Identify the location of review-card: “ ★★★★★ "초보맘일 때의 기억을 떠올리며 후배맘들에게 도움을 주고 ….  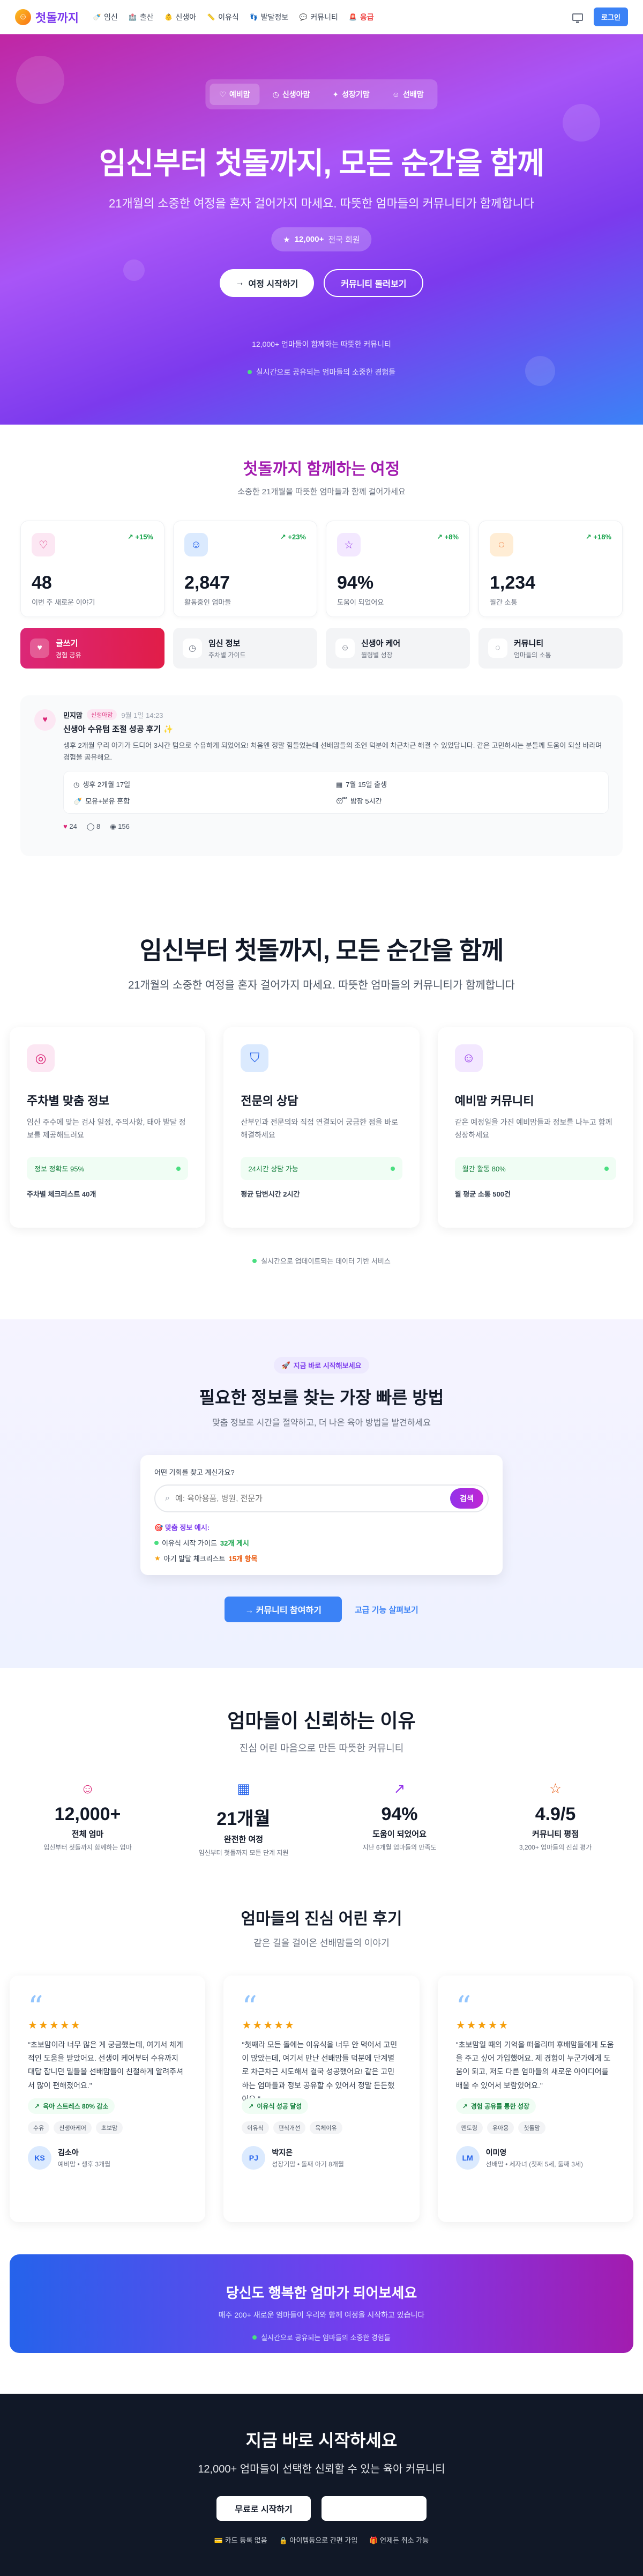
(535, 2099).